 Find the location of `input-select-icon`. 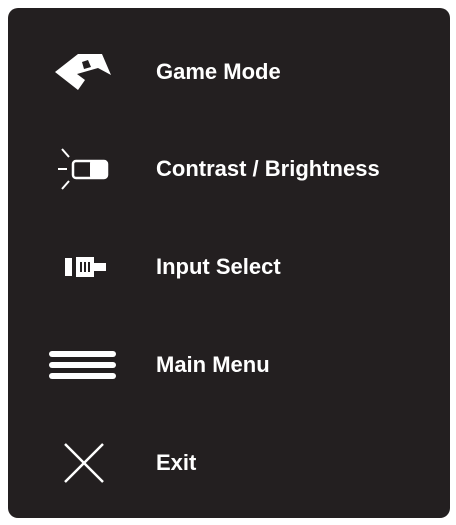

input-select-icon is located at coordinates (84, 267).